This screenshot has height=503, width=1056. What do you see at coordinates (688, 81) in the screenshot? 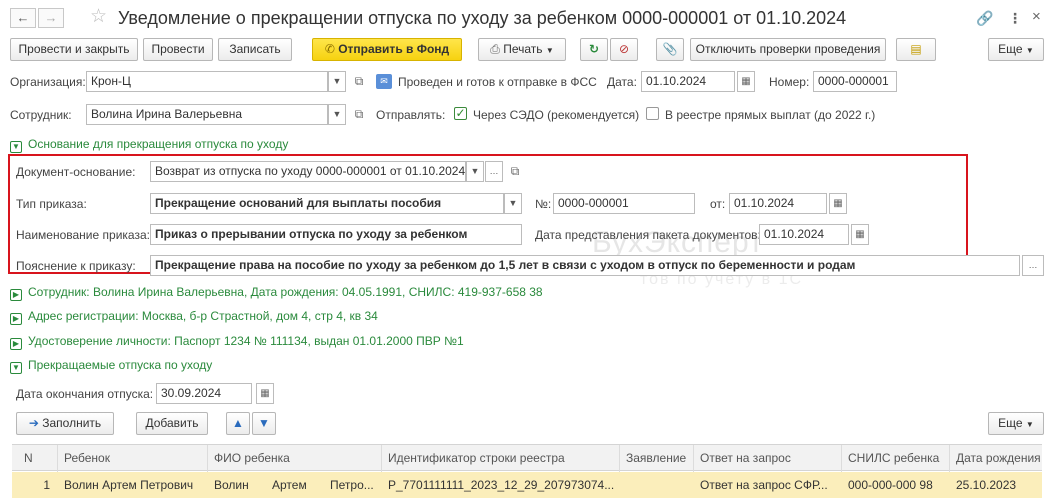
I see `date-field: 01.10.2024` at bounding box center [688, 81].